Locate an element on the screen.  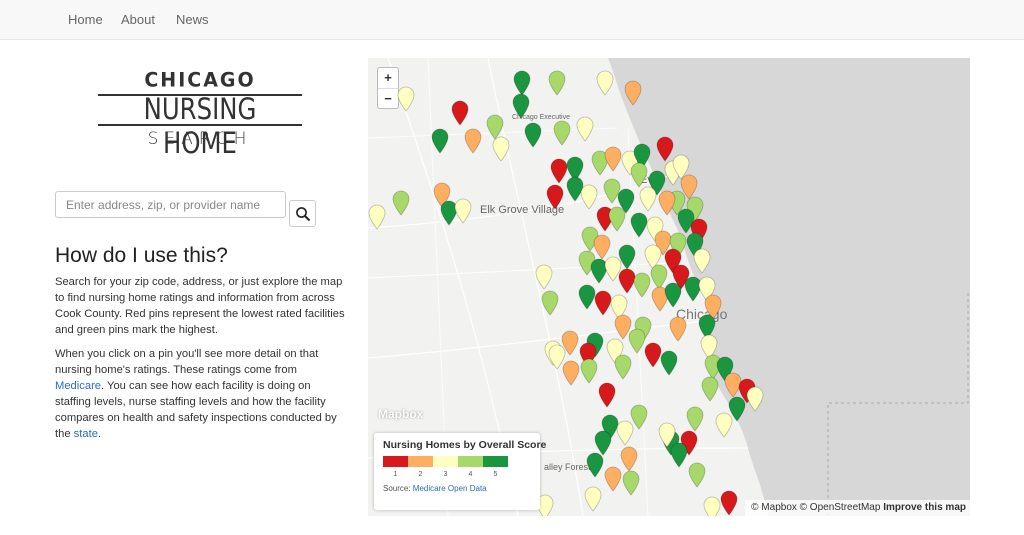
mapbox-logo: Mapbox is located at coordinates (401, 414).